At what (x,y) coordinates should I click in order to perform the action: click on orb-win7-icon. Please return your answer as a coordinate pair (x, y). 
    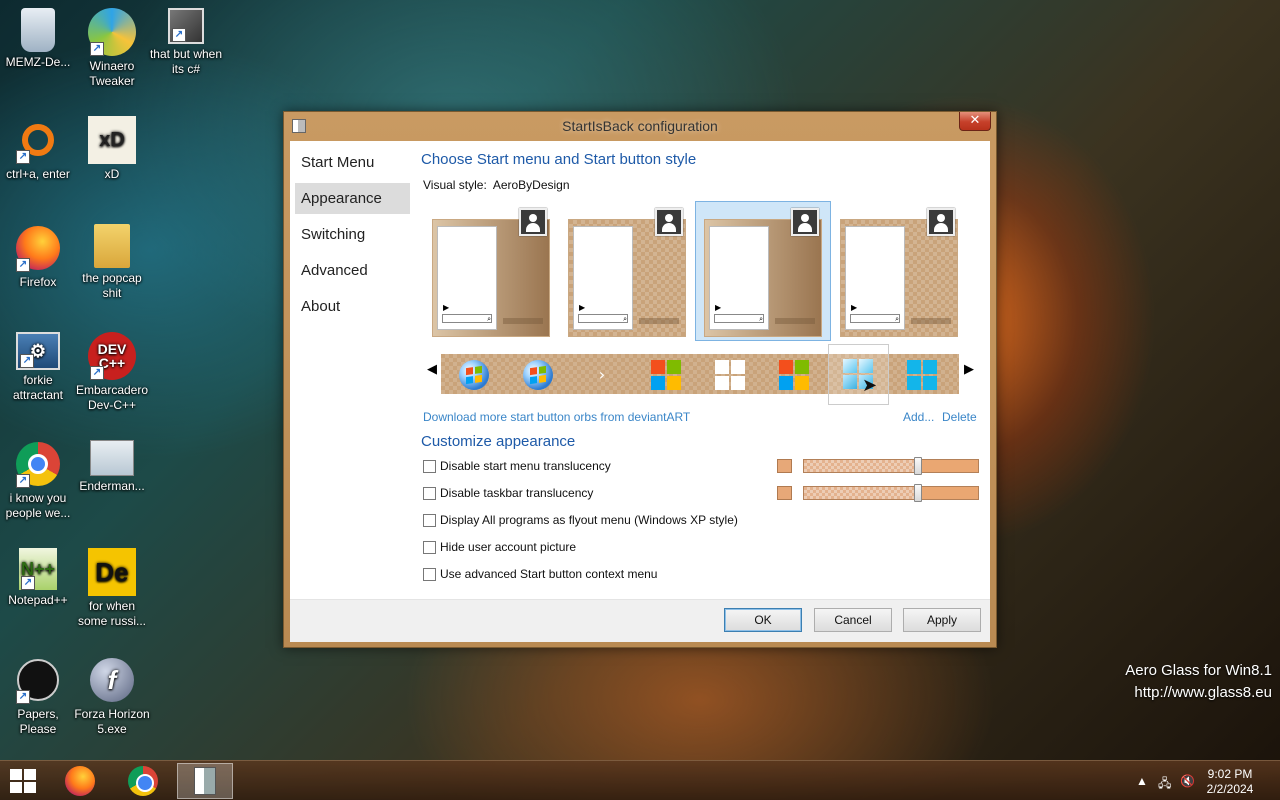
    Looking at the image, I should click on (538, 375).